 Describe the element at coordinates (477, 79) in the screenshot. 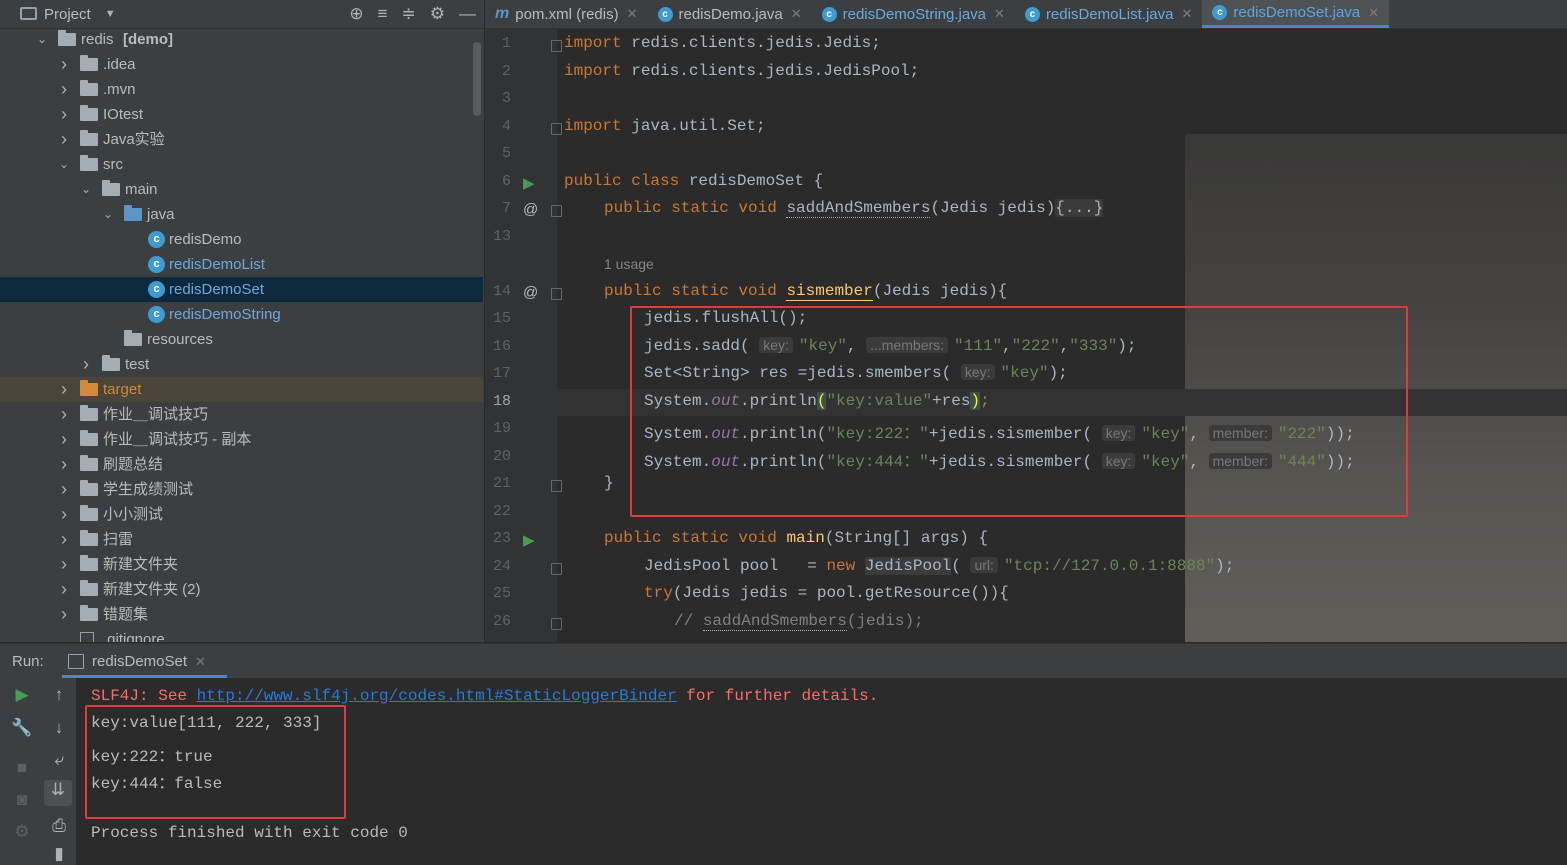

I see `tree-scrollbar` at that location.